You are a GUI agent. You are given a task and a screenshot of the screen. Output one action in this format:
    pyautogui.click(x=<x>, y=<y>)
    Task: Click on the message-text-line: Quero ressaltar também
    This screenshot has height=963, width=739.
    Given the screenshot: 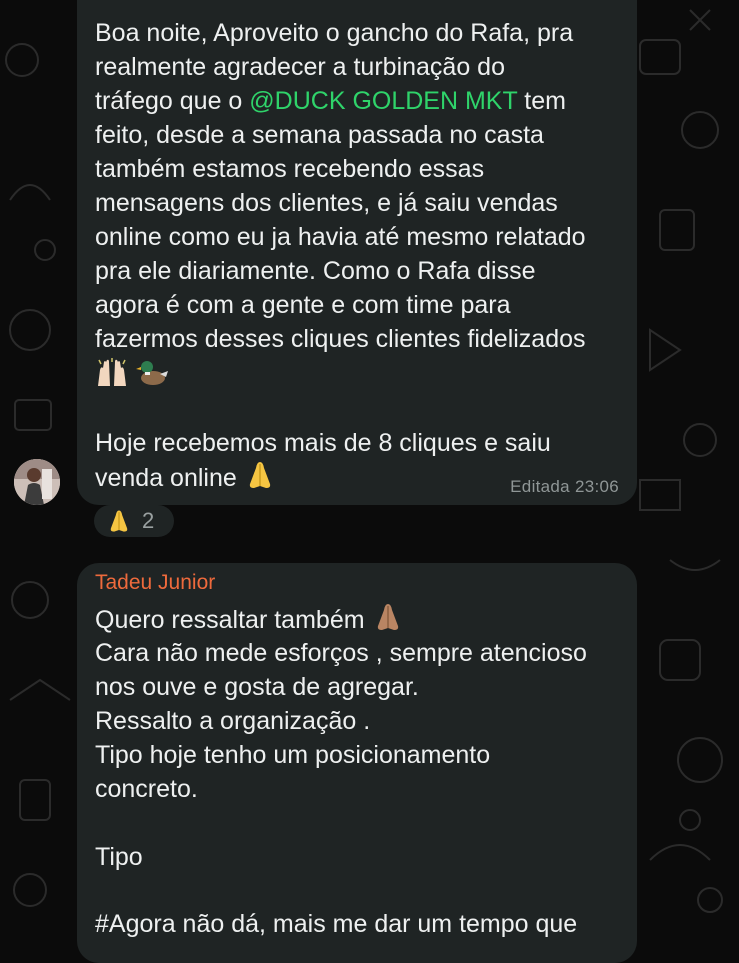 What is the action you would take?
    pyautogui.click(x=249, y=619)
    